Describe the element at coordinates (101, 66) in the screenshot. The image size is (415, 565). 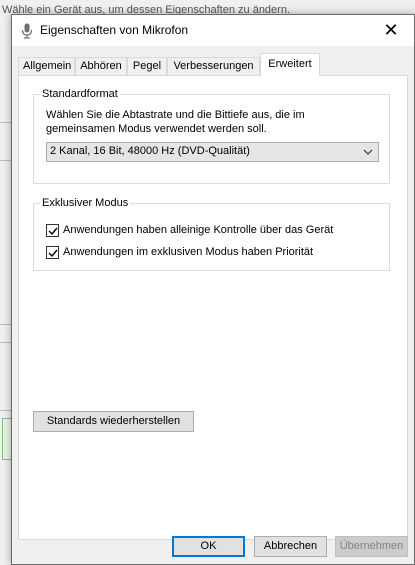
I see `tab-abhoeren: Abhören` at that location.